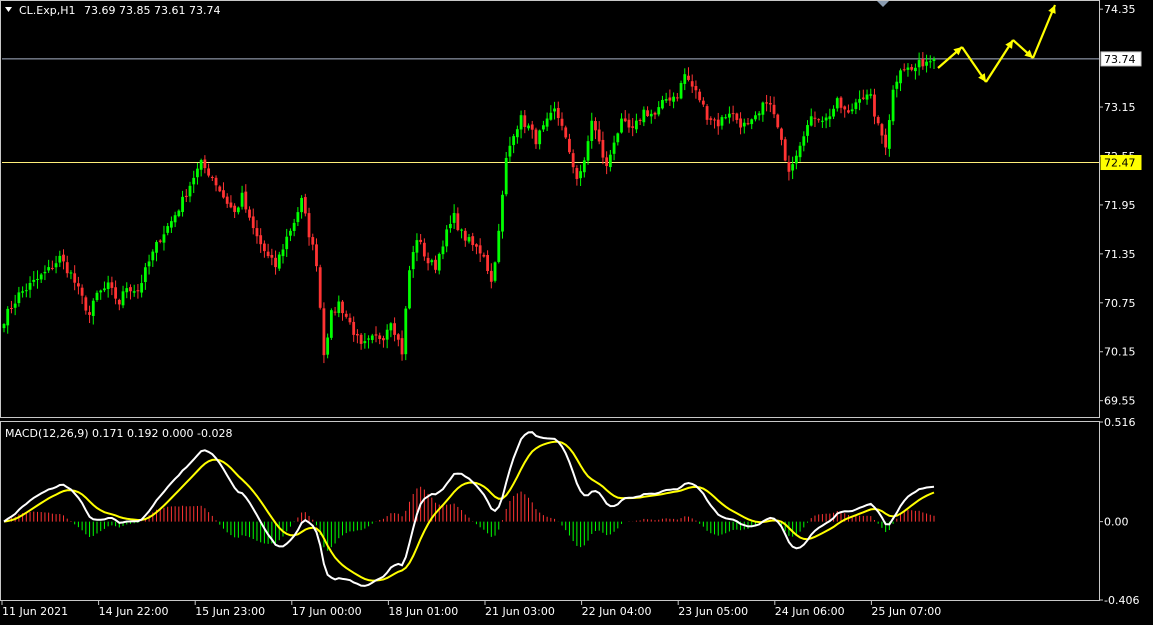 The height and width of the screenshot is (625, 1153). What do you see at coordinates (1120, 401) in the screenshot?
I see `price-tick-label: 69.55` at bounding box center [1120, 401].